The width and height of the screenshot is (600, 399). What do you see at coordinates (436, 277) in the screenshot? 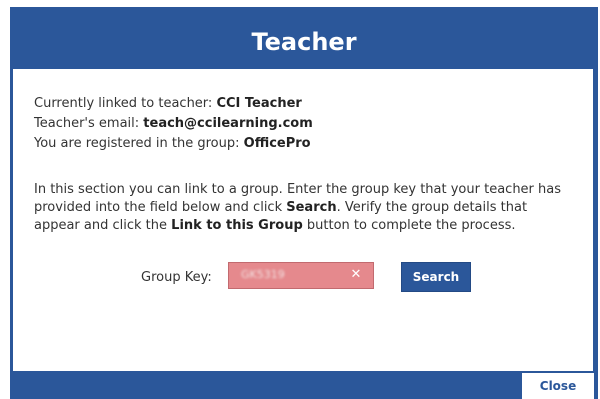
I see `search-button: Search` at bounding box center [436, 277].